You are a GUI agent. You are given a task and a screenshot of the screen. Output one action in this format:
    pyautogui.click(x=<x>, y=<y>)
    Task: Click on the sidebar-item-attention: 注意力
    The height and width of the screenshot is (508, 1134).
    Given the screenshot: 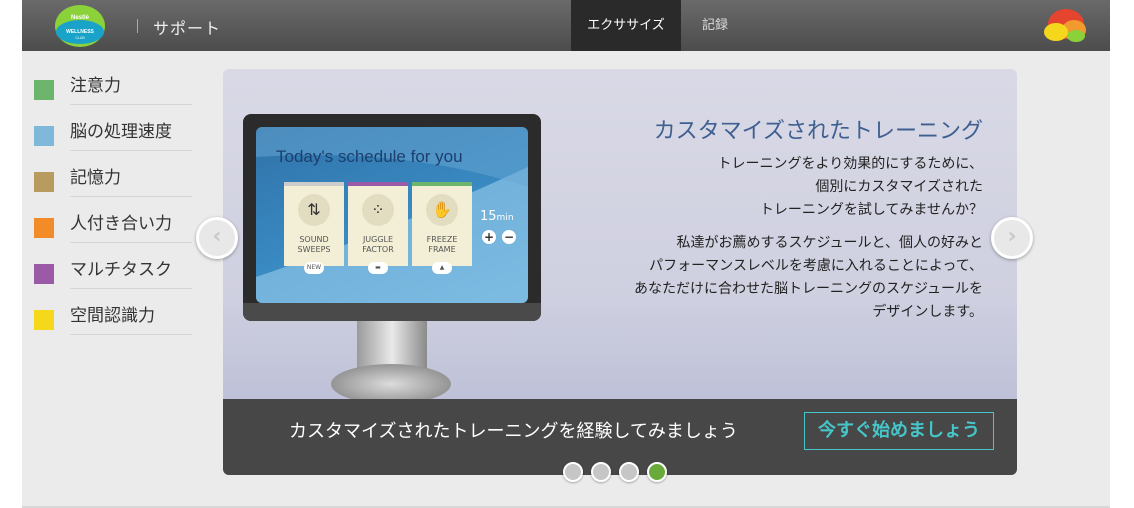 What is the action you would take?
    pyautogui.click(x=114, y=83)
    